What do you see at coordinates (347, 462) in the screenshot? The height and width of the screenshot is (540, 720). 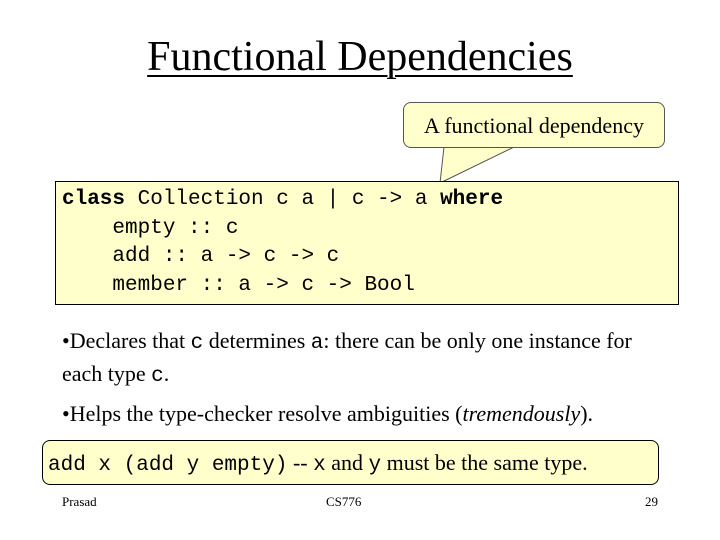 I see `example-text-and: and` at bounding box center [347, 462].